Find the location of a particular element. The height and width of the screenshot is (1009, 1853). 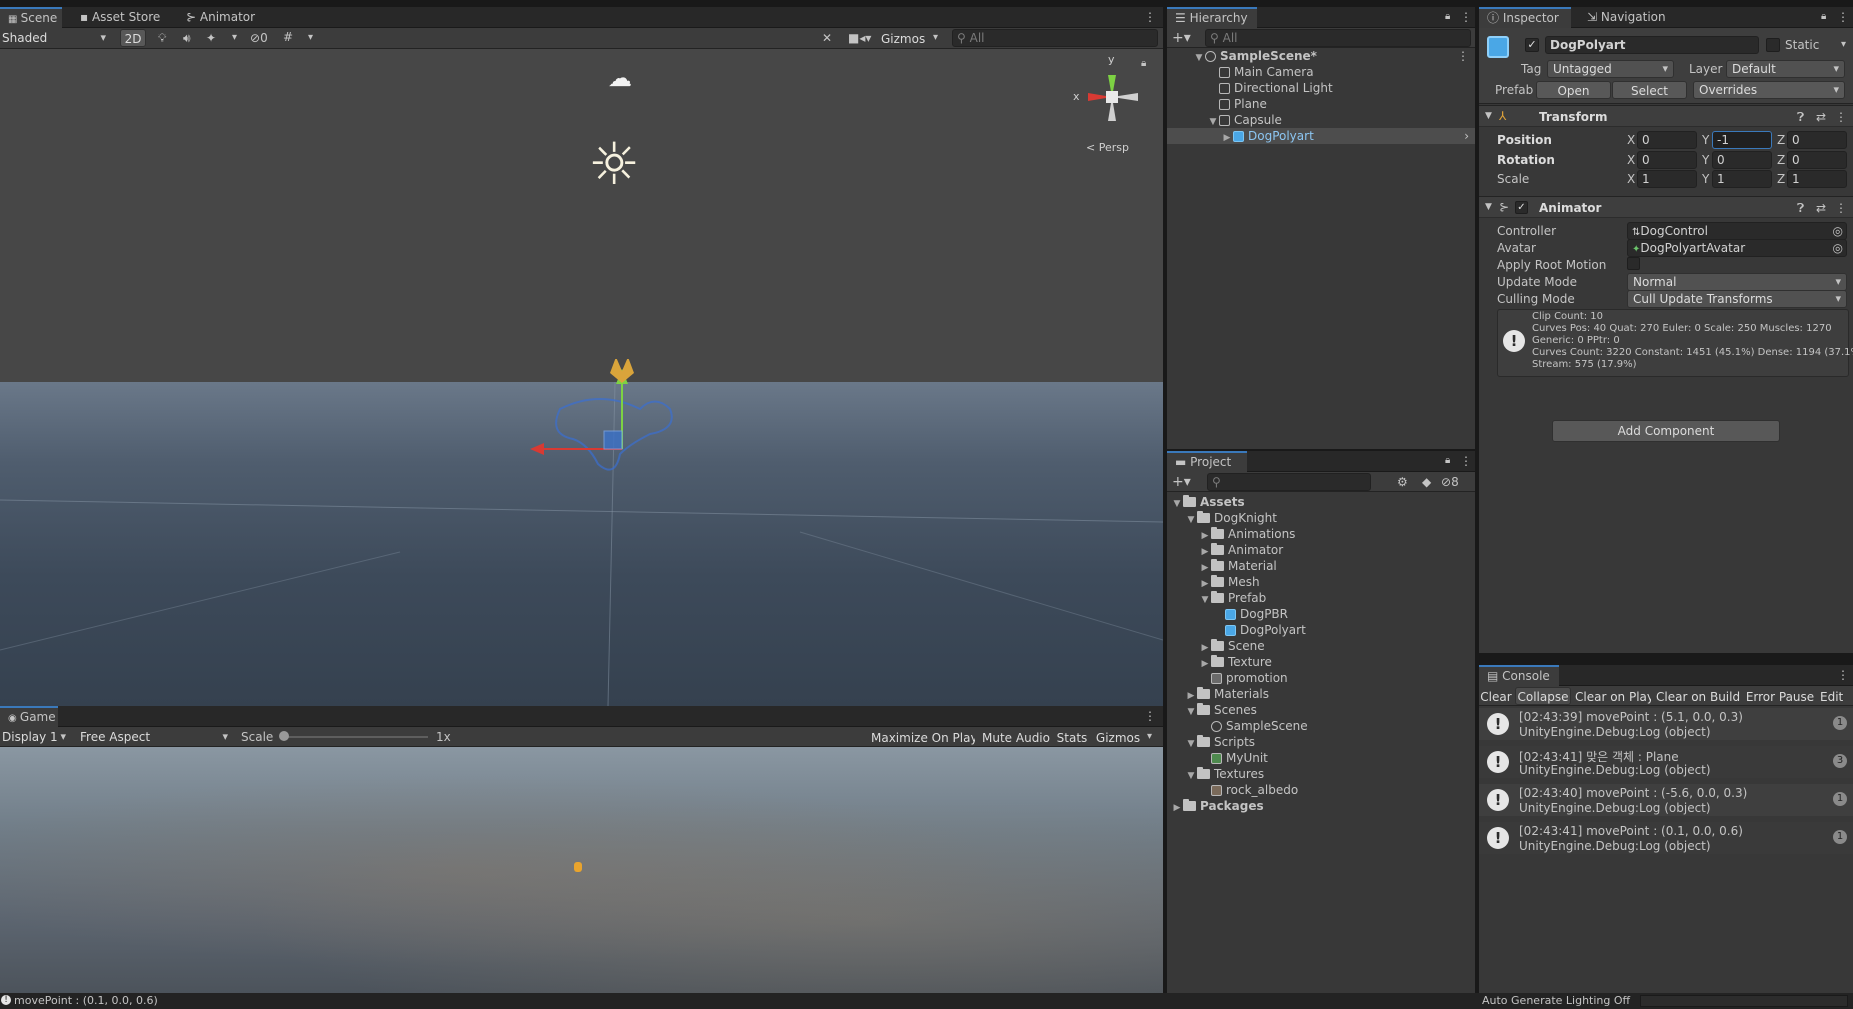

scene-search-input: ⚲ All is located at coordinates (1055, 38).